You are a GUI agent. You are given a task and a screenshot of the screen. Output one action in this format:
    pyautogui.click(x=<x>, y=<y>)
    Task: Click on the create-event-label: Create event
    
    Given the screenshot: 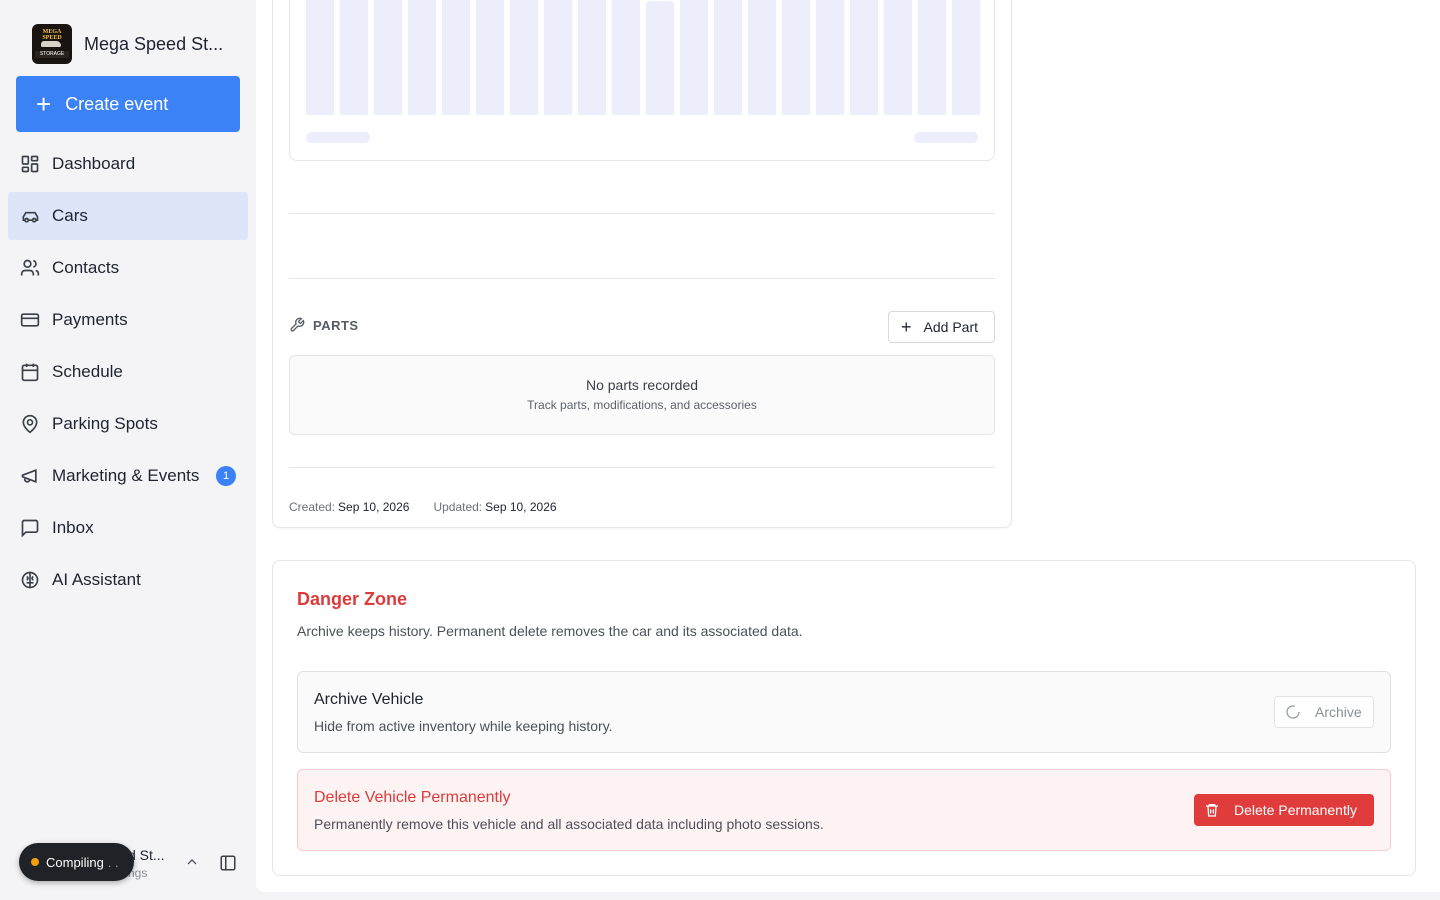 What is the action you would take?
    pyautogui.click(x=117, y=103)
    